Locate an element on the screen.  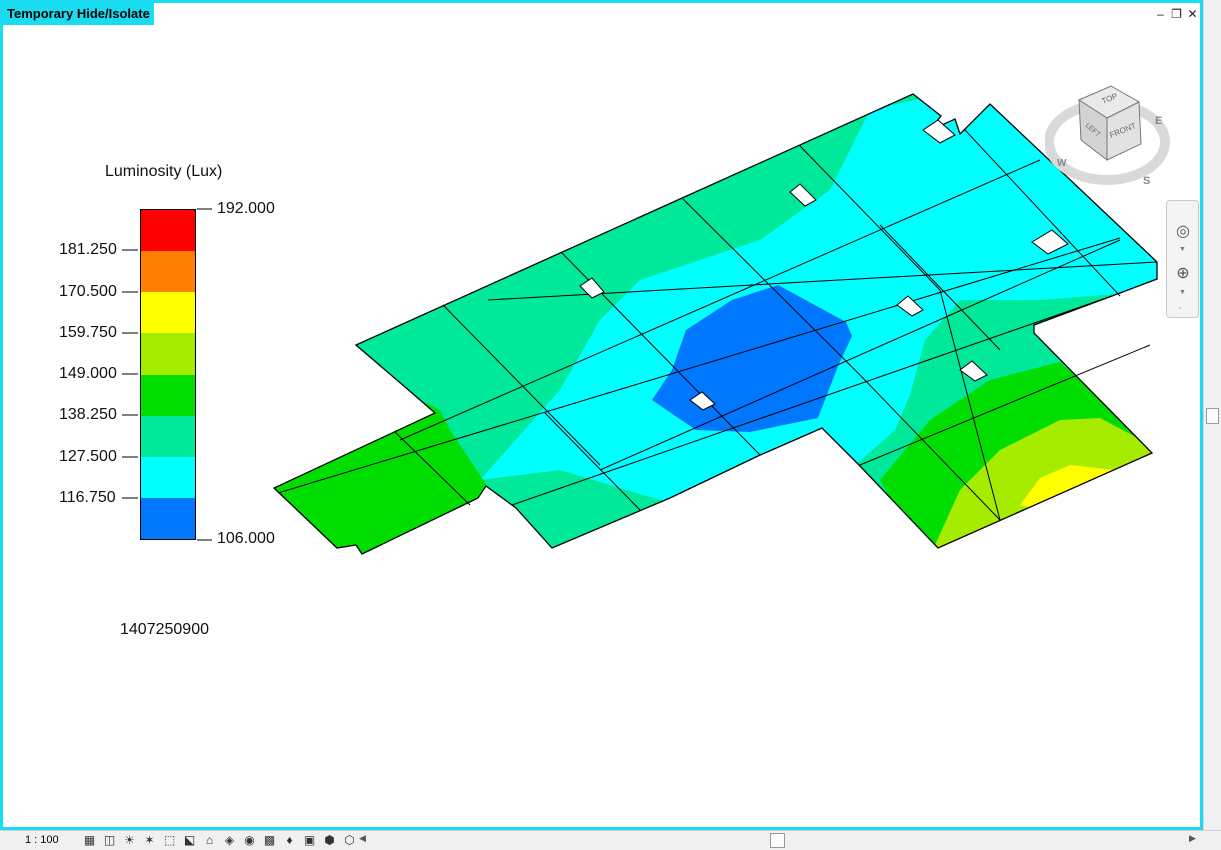
view-scale: 1 : 100 is located at coordinates (42, 840).